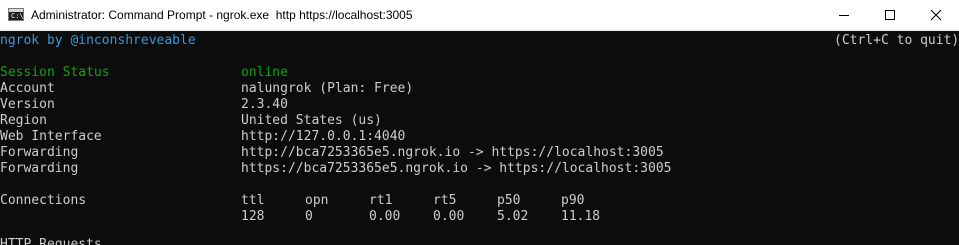 The image size is (959, 245). I want to click on quit-hint: (Ctrl+C to quit), so click(896, 40).